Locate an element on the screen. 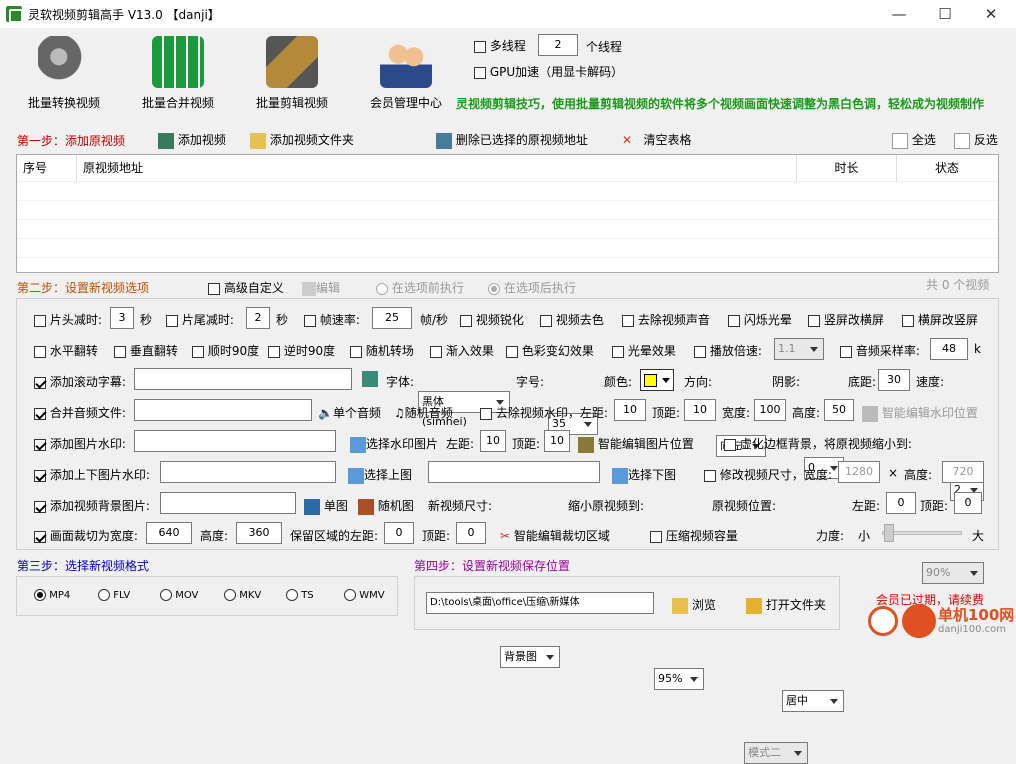 This screenshot has width=1016, height=764. format-mov-radio is located at coordinates (166, 595).